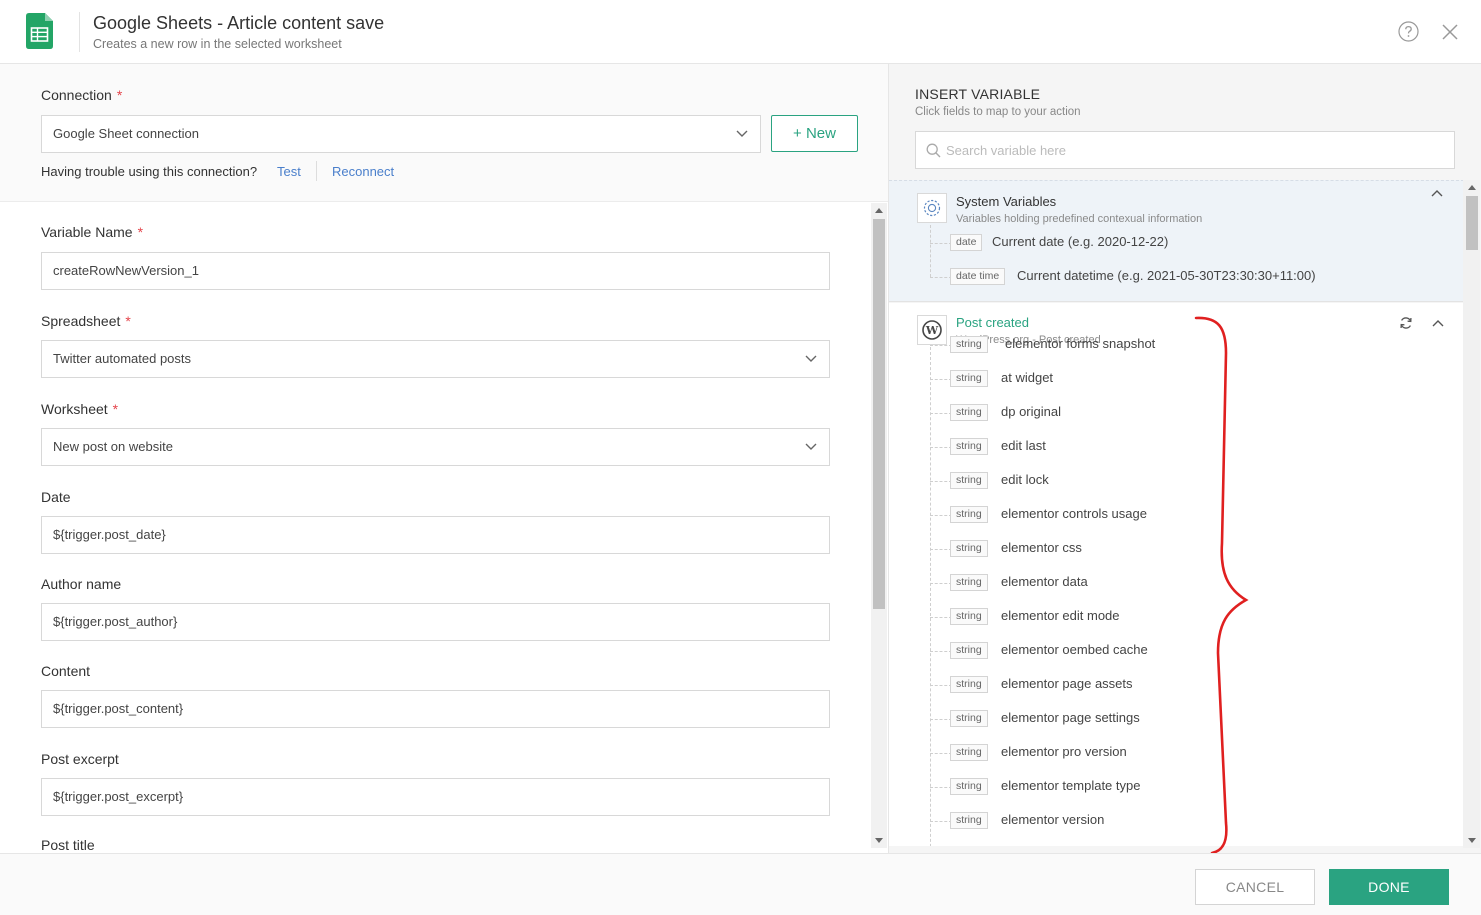 Image resolution: width=1481 pixels, height=915 pixels. What do you see at coordinates (435, 622) in the screenshot?
I see `author-name-input: ${trigger.post_author}` at bounding box center [435, 622].